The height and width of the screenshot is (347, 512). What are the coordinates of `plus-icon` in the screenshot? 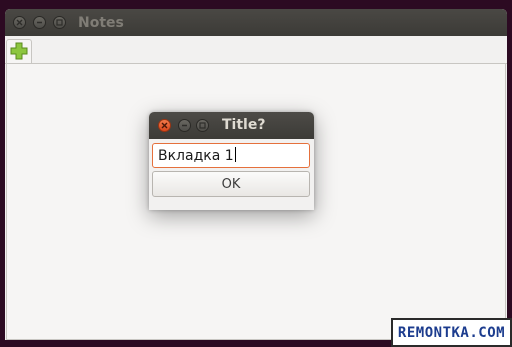 It's located at (19, 51).